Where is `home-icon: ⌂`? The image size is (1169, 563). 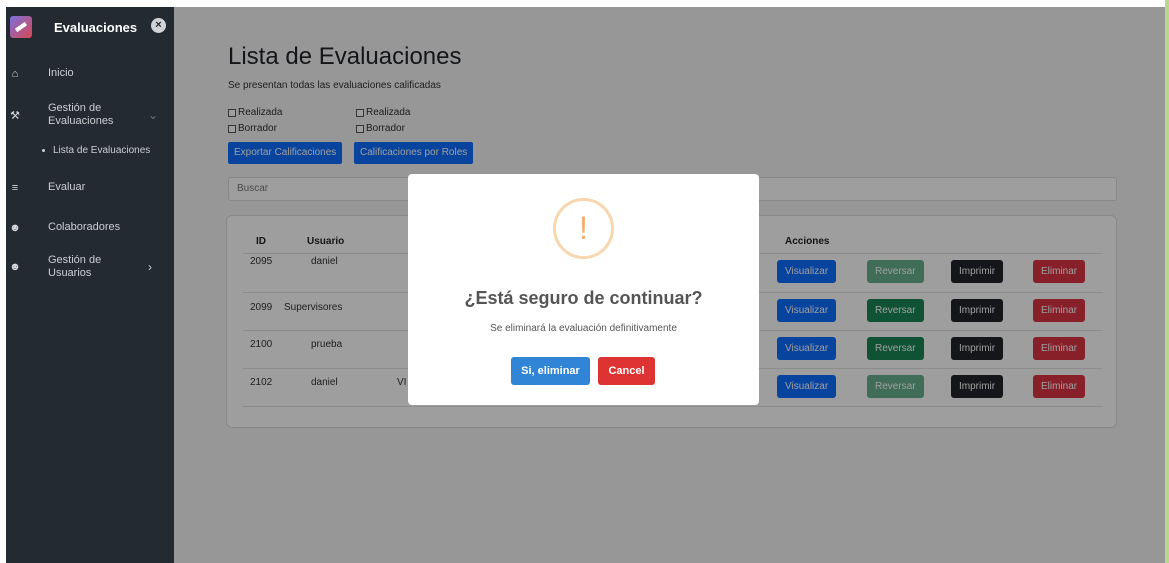 home-icon: ⌂ is located at coordinates (15, 73).